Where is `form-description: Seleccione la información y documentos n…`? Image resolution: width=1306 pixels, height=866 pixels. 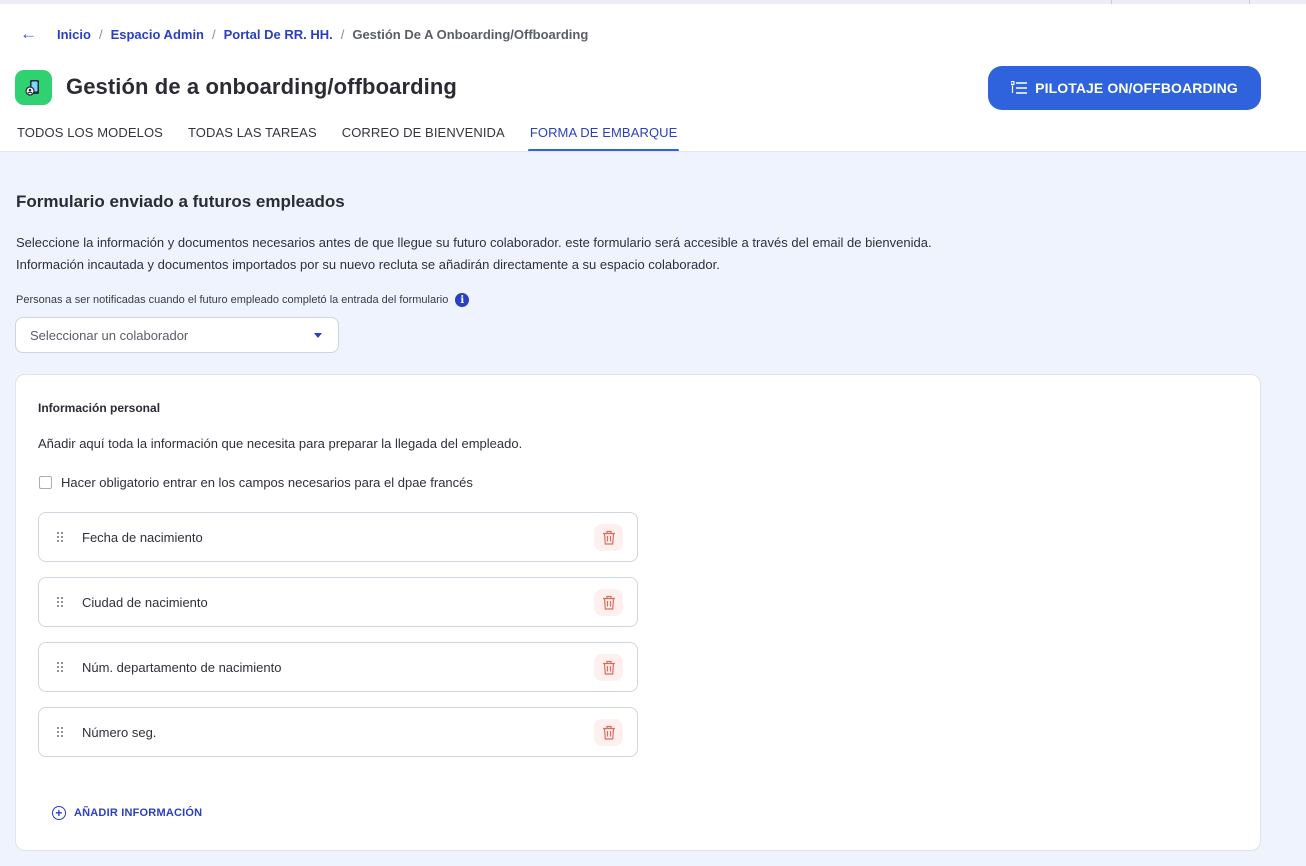
form-description: Seleccione la información y documentos n… is located at coordinates (474, 254).